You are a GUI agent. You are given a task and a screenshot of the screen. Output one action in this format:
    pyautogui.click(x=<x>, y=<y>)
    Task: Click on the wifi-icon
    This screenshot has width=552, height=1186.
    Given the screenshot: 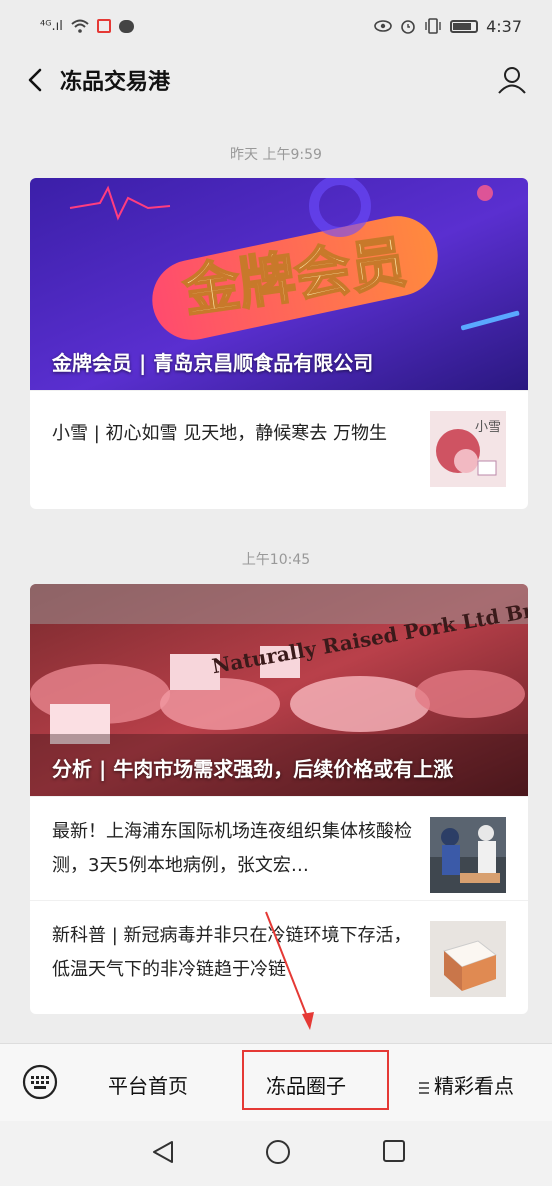 What is the action you would take?
    pyautogui.click(x=80, y=26)
    